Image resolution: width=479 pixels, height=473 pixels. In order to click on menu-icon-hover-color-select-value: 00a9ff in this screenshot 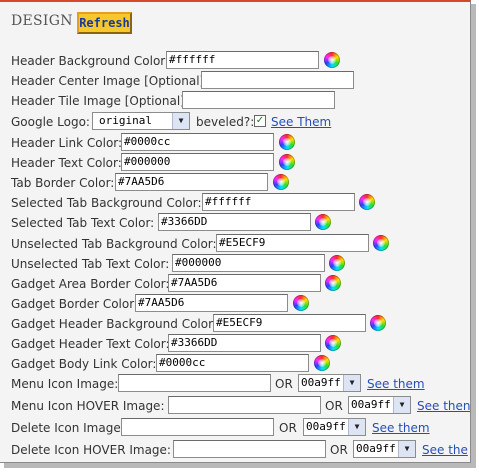, I will do `click(371, 404)`.